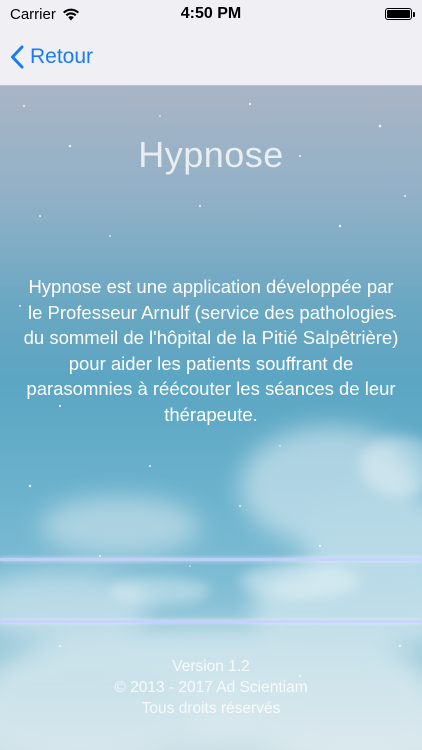 Image resolution: width=422 pixels, height=750 pixels. What do you see at coordinates (211, 58) in the screenshot?
I see `navigation-bar: Retour` at bounding box center [211, 58].